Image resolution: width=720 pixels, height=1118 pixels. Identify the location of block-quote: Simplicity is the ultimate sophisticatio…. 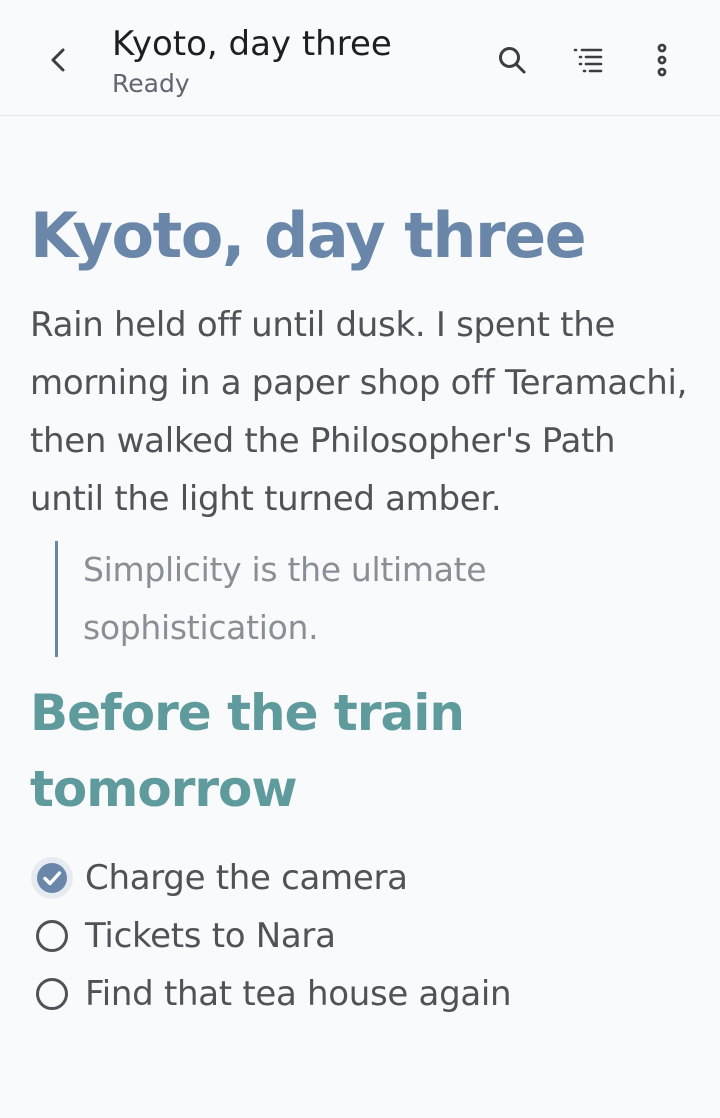
(372, 599).